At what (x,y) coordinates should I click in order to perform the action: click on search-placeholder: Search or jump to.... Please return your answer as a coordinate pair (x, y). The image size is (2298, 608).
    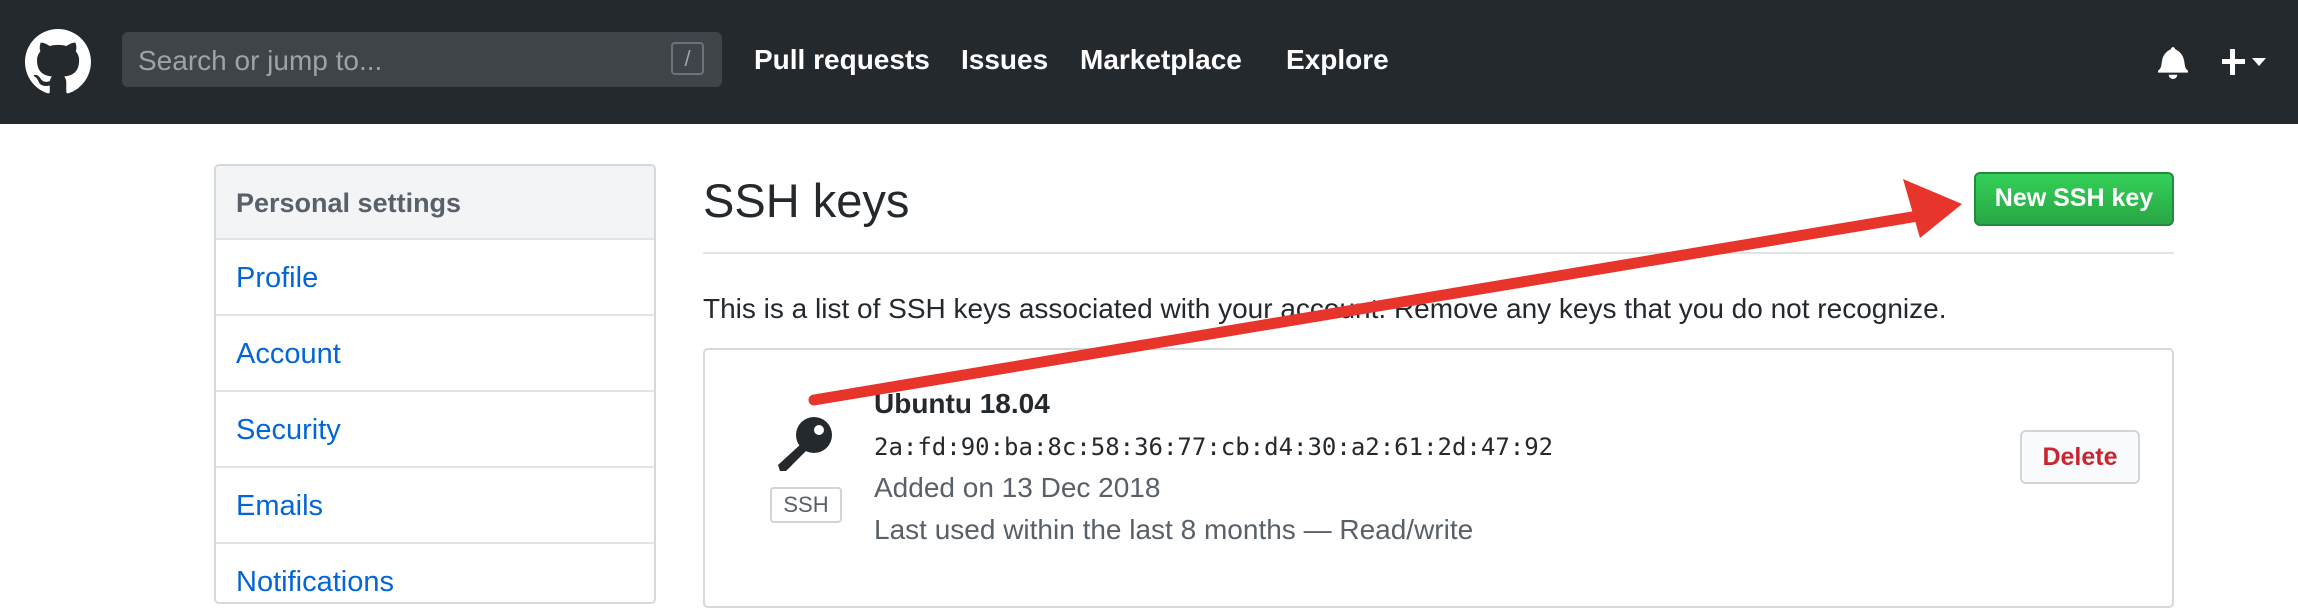
    Looking at the image, I should click on (260, 60).